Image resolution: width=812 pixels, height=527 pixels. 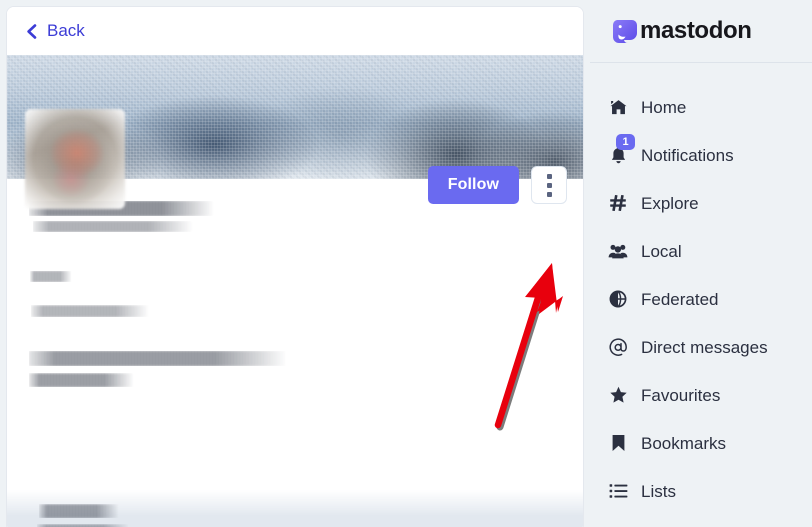 What do you see at coordinates (701, 251) in the screenshot?
I see `sidebar-item-local: Local` at bounding box center [701, 251].